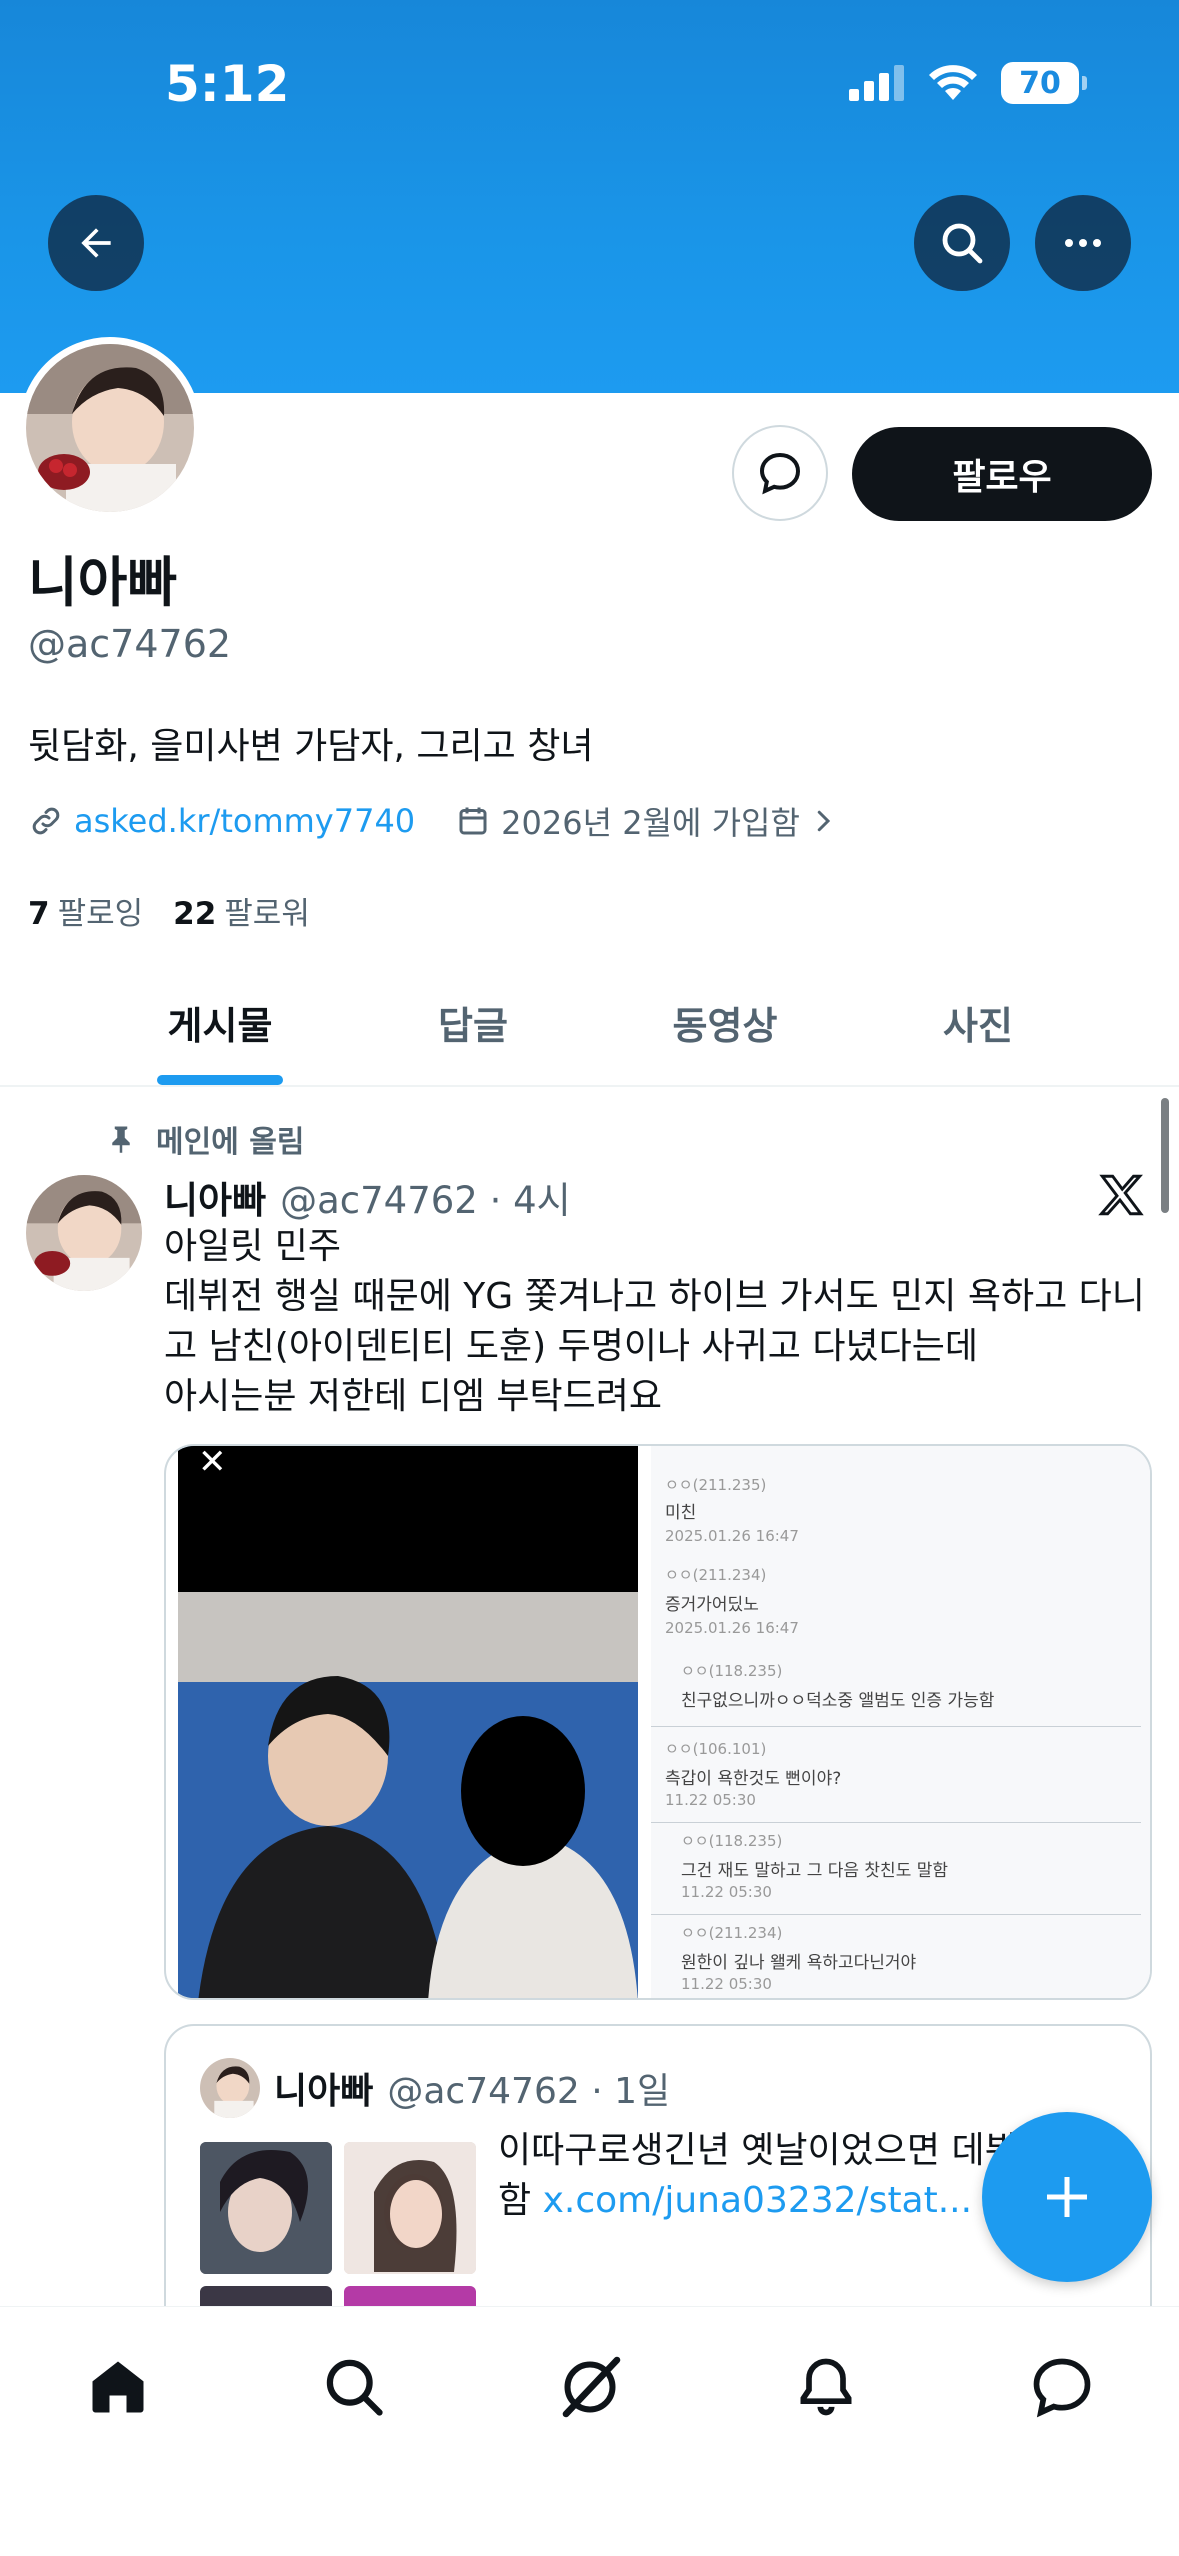 This screenshot has height=2556, width=1179. I want to click on following-label: 팔로잉, so click(100, 914).